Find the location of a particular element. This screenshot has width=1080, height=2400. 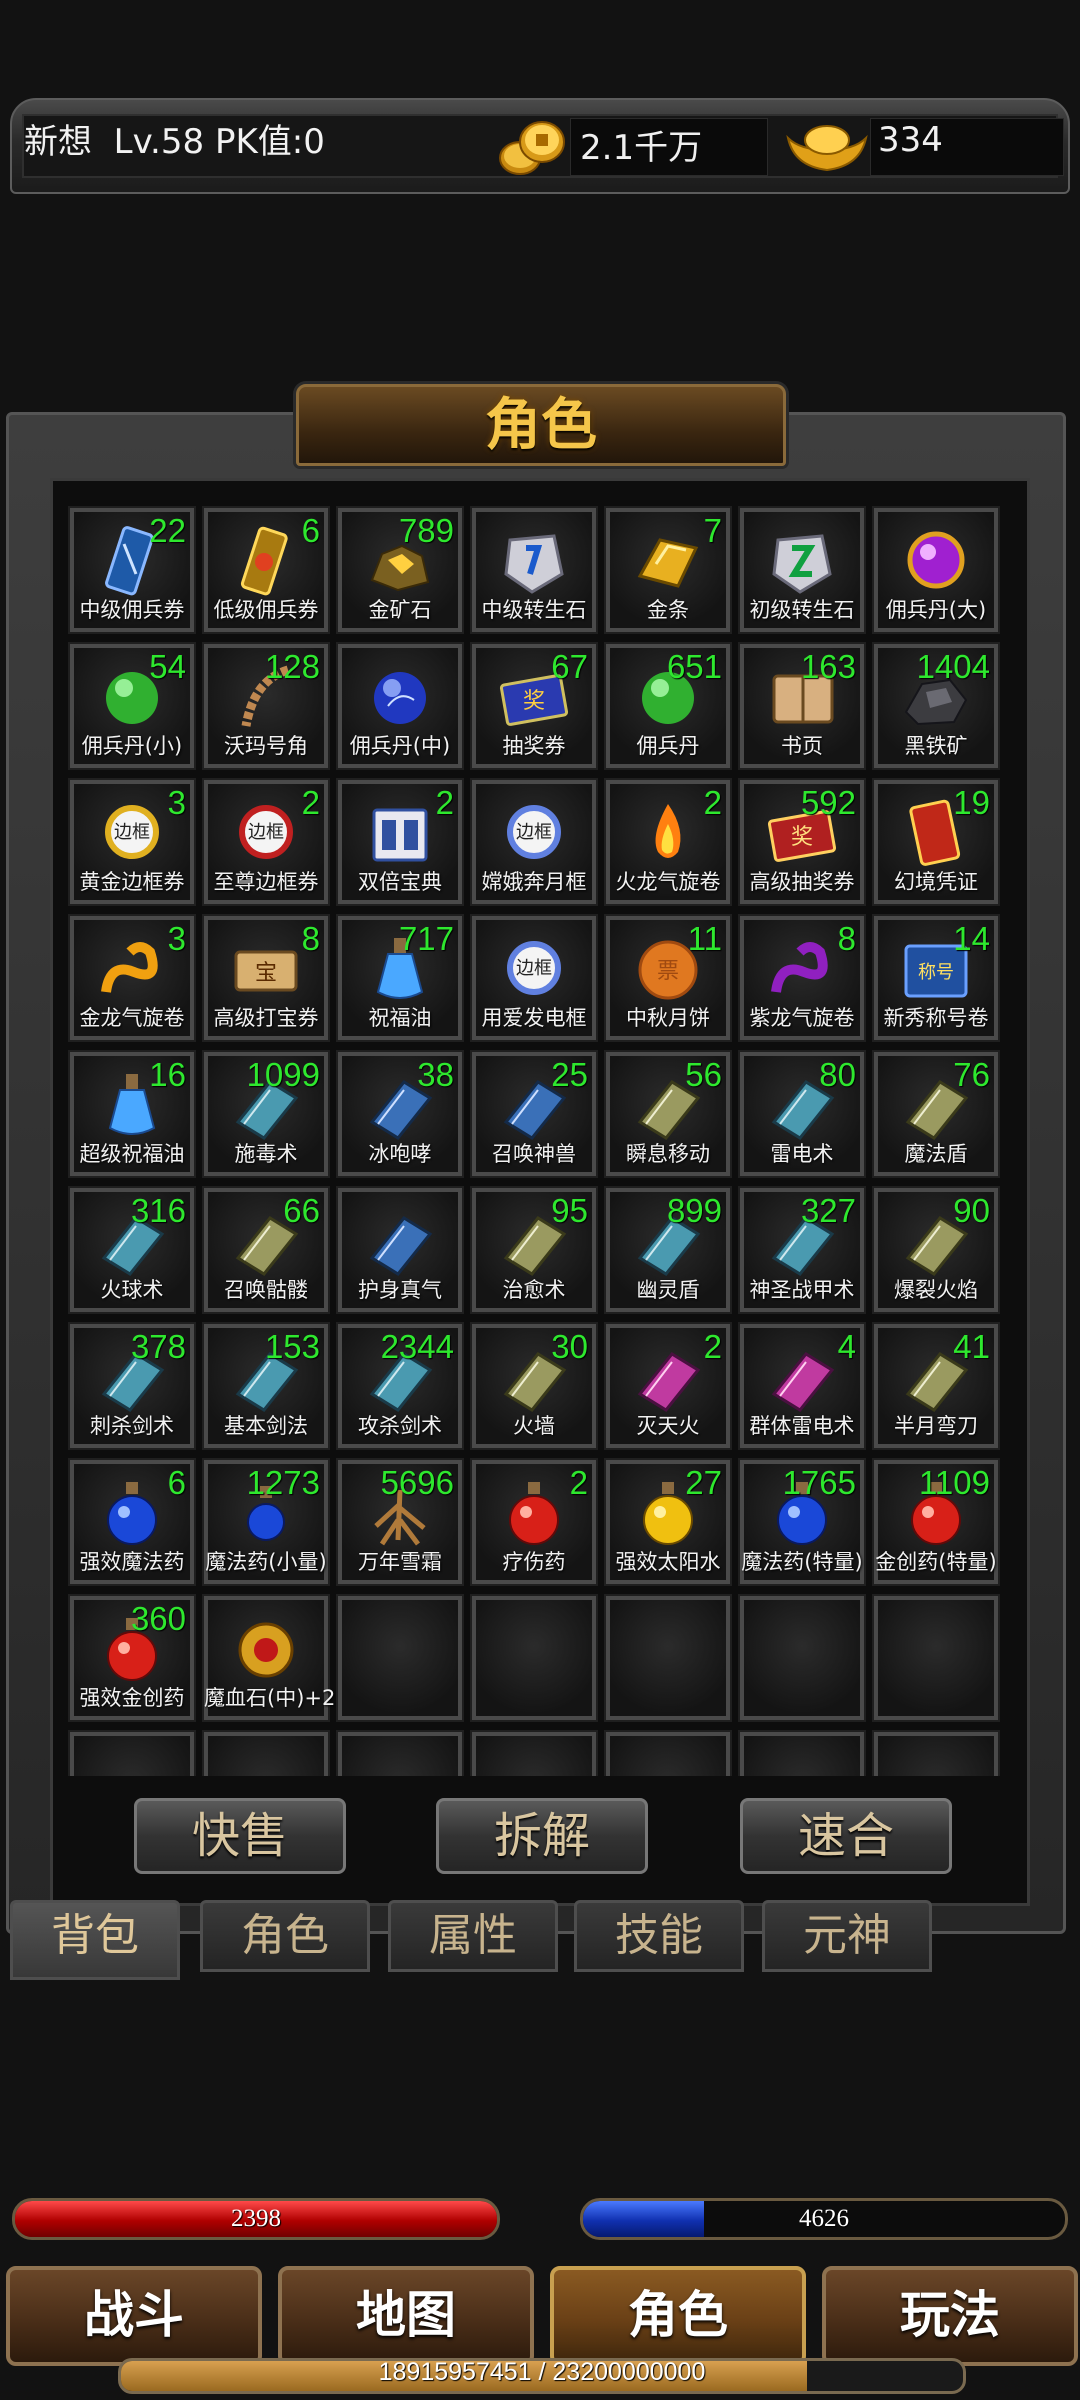

inventory-slot: 6 强效魔法药 is located at coordinates (132, 1522).